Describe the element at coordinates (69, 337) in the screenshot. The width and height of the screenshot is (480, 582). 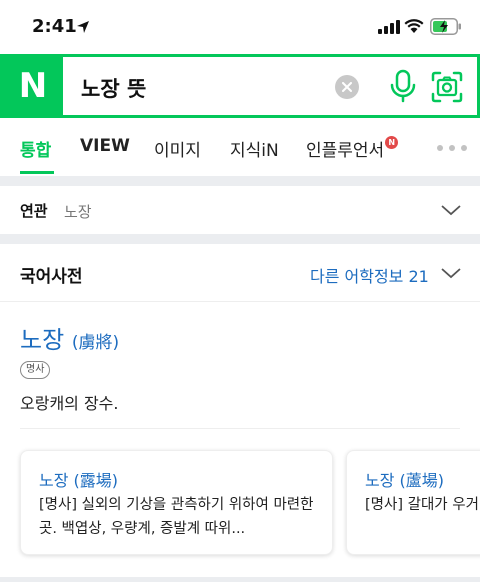
I see `dictionary-entry-word: 노장 (虜將)` at that location.